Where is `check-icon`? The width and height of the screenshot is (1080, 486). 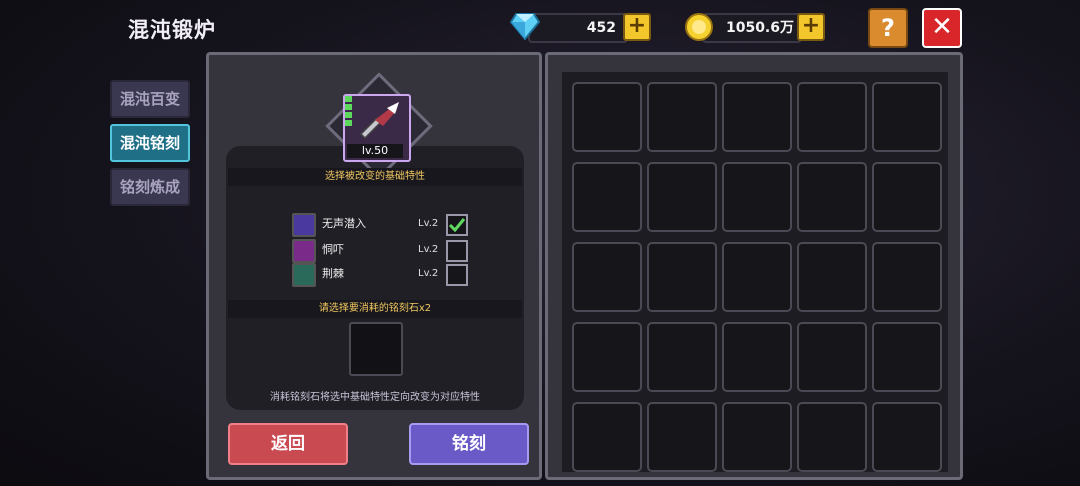 check-icon is located at coordinates (457, 225).